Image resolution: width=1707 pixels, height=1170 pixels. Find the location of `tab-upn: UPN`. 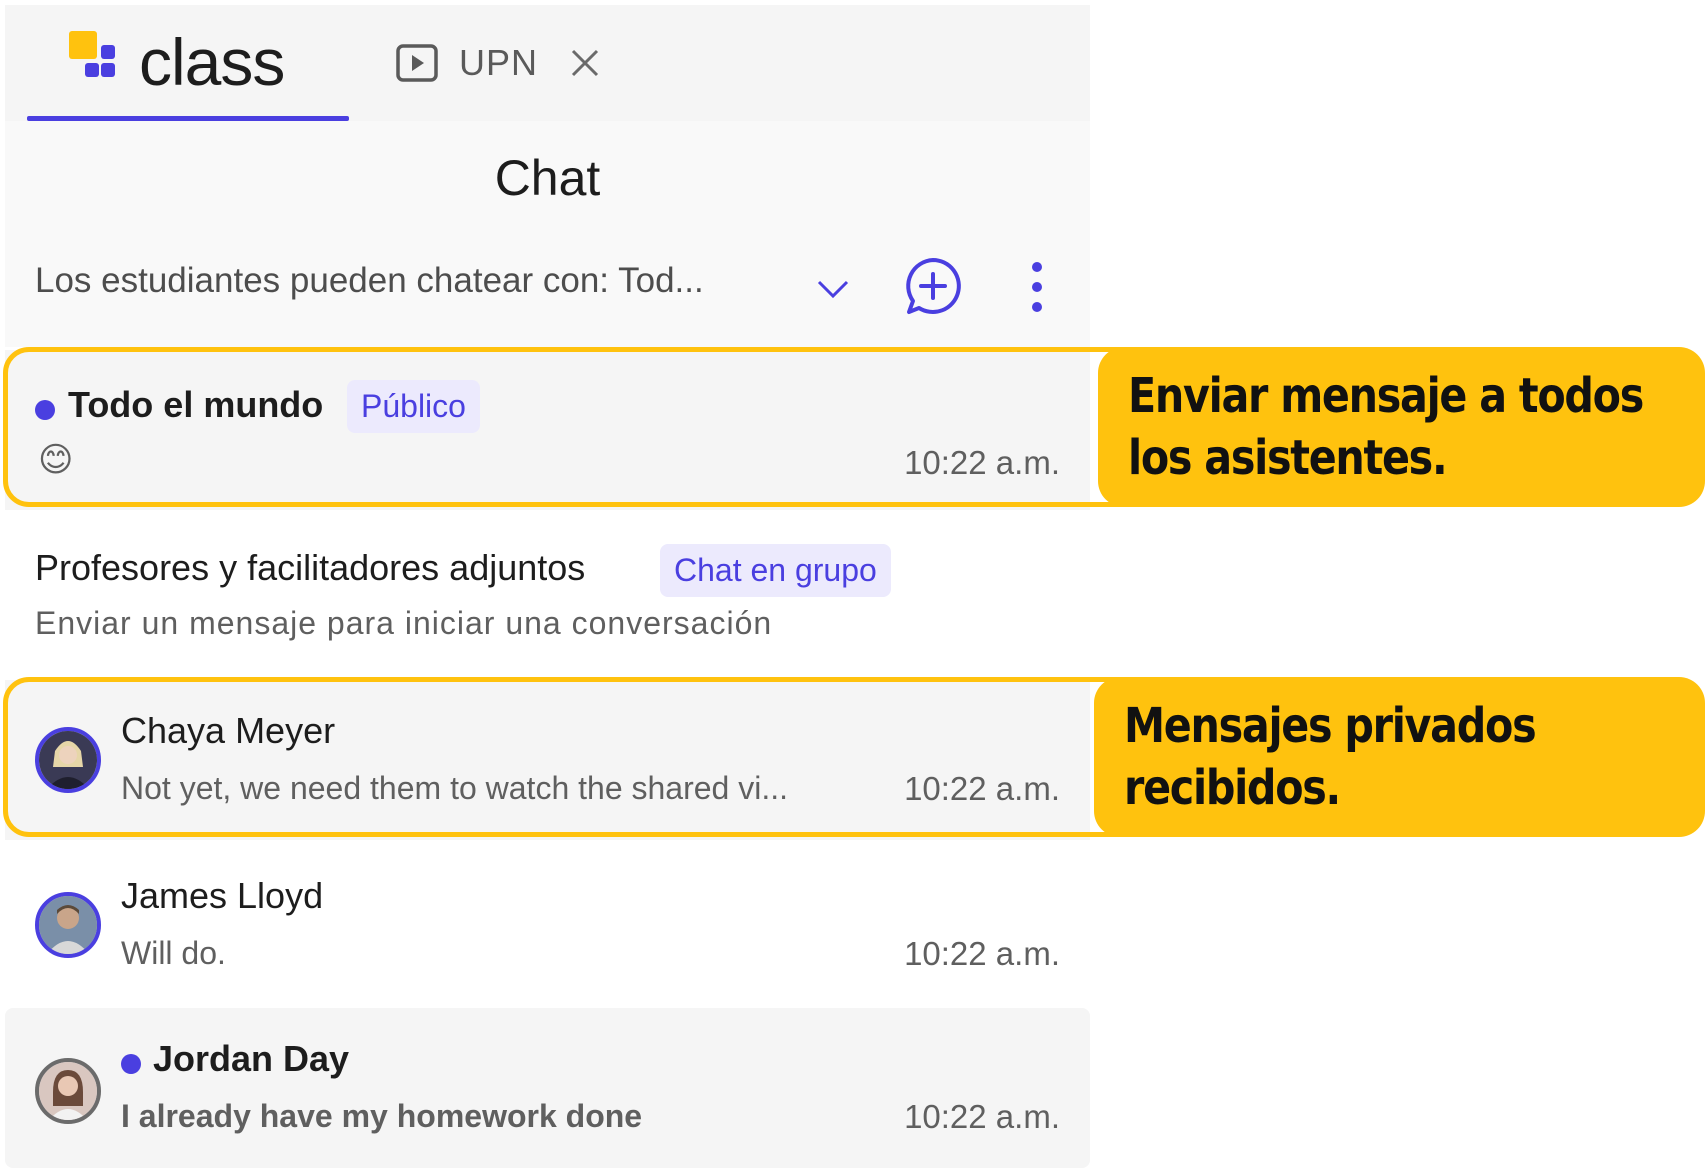

tab-upn: UPN is located at coordinates (497, 63).